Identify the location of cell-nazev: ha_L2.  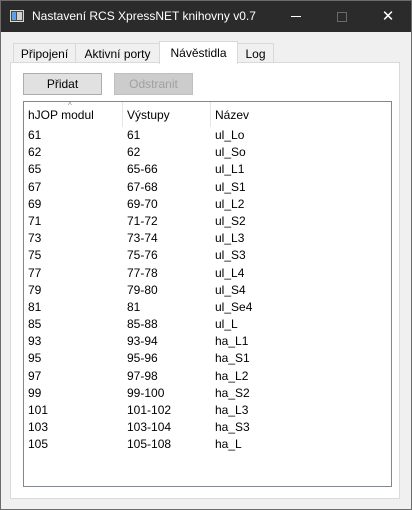
(232, 375).